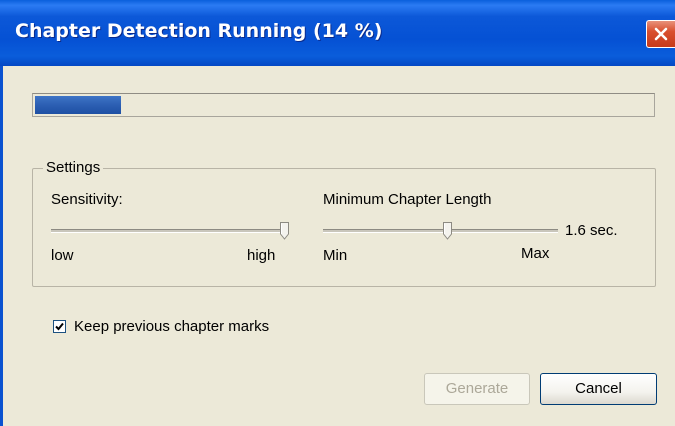 The height and width of the screenshot is (426, 675). Describe the element at coordinates (78, 105) in the screenshot. I see `progress-fill` at that location.